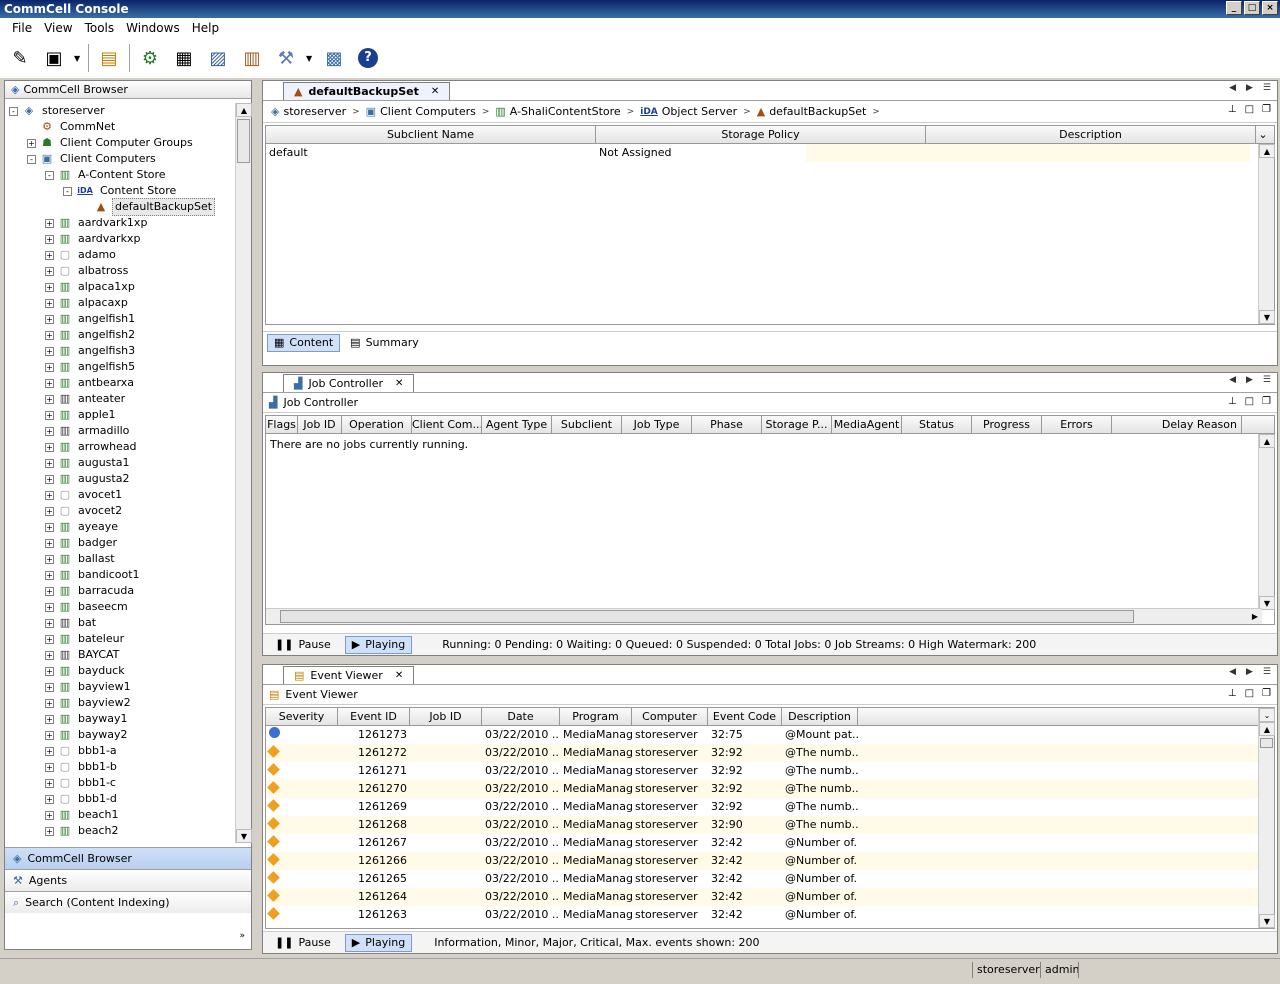 Image resolution: width=1280 pixels, height=984 pixels. What do you see at coordinates (1270, 8) in the screenshot?
I see `close-button: ×` at bounding box center [1270, 8].